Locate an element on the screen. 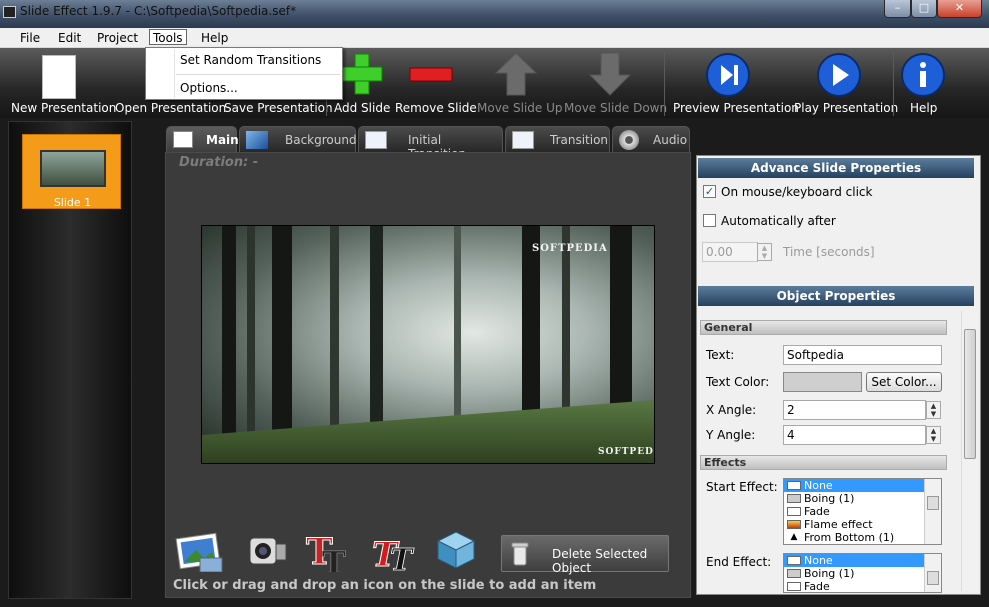 The image size is (989, 607). time-spinner: ▲ ▼ is located at coordinates (764, 252).